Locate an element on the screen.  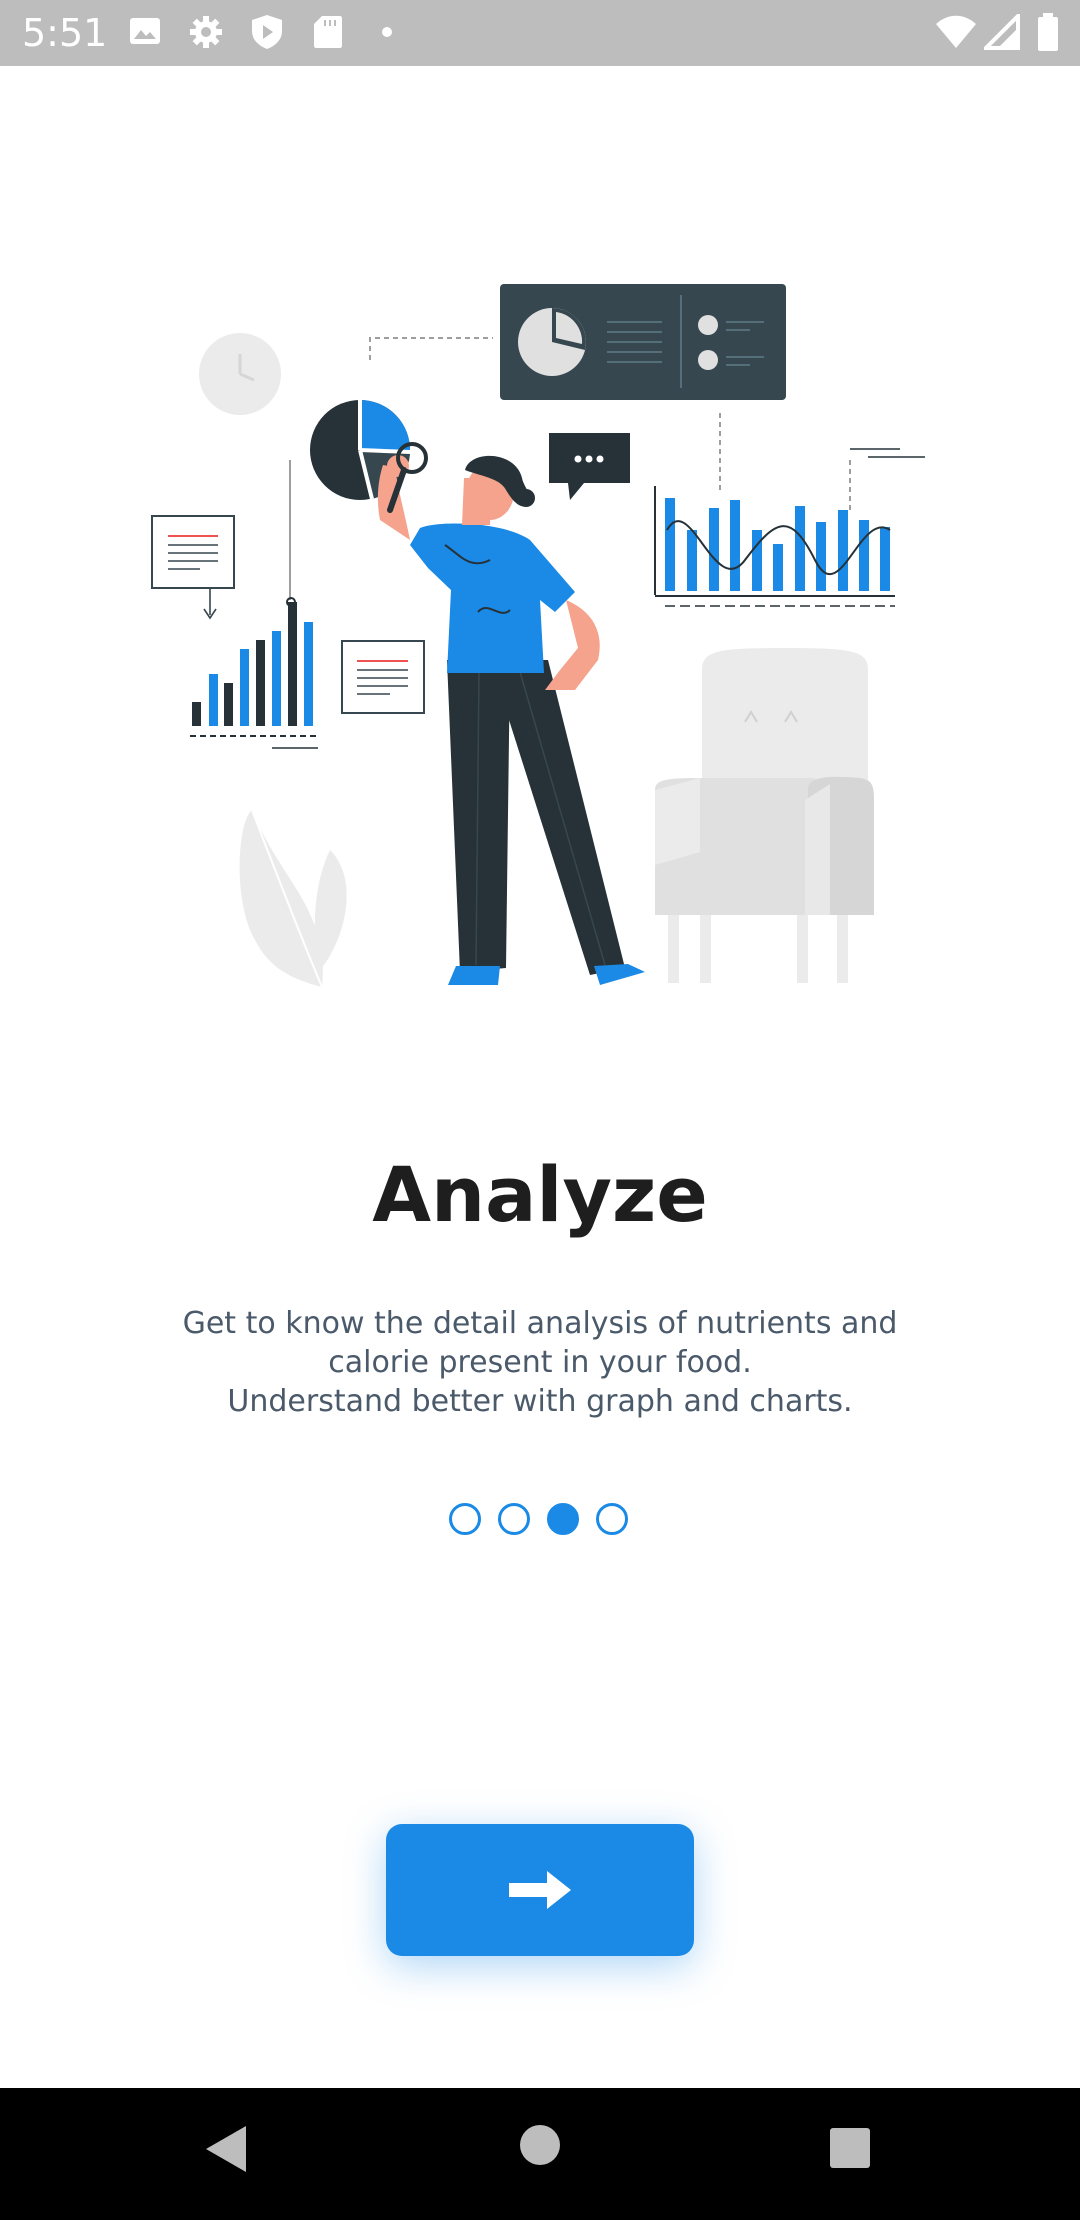
person-with-magnifier-graphic is located at coordinates (511, 713).